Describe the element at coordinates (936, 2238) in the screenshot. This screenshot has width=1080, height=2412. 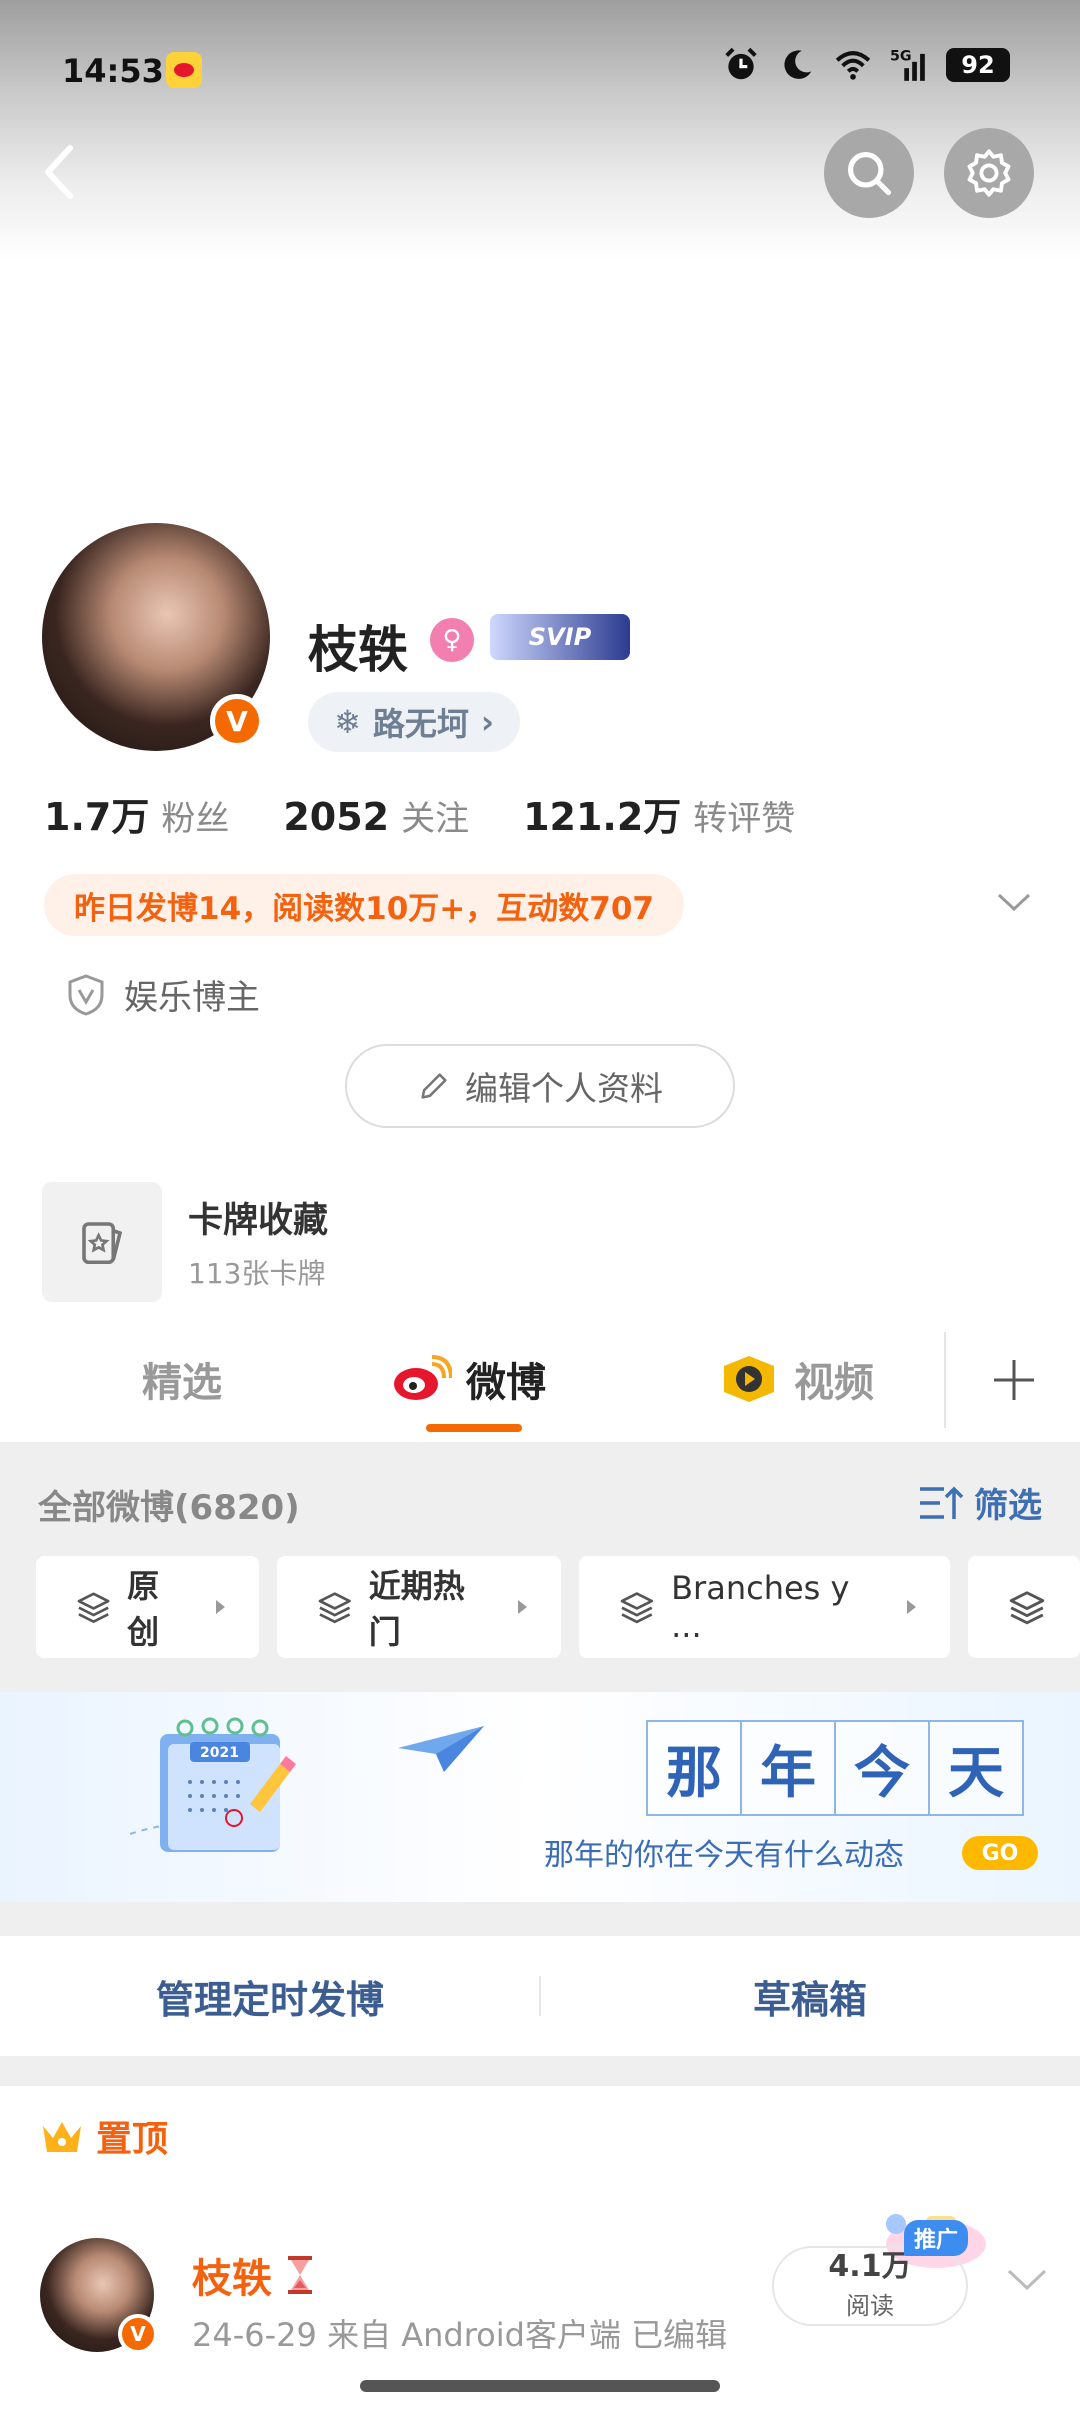
I see `promote-badge: 推广` at that location.